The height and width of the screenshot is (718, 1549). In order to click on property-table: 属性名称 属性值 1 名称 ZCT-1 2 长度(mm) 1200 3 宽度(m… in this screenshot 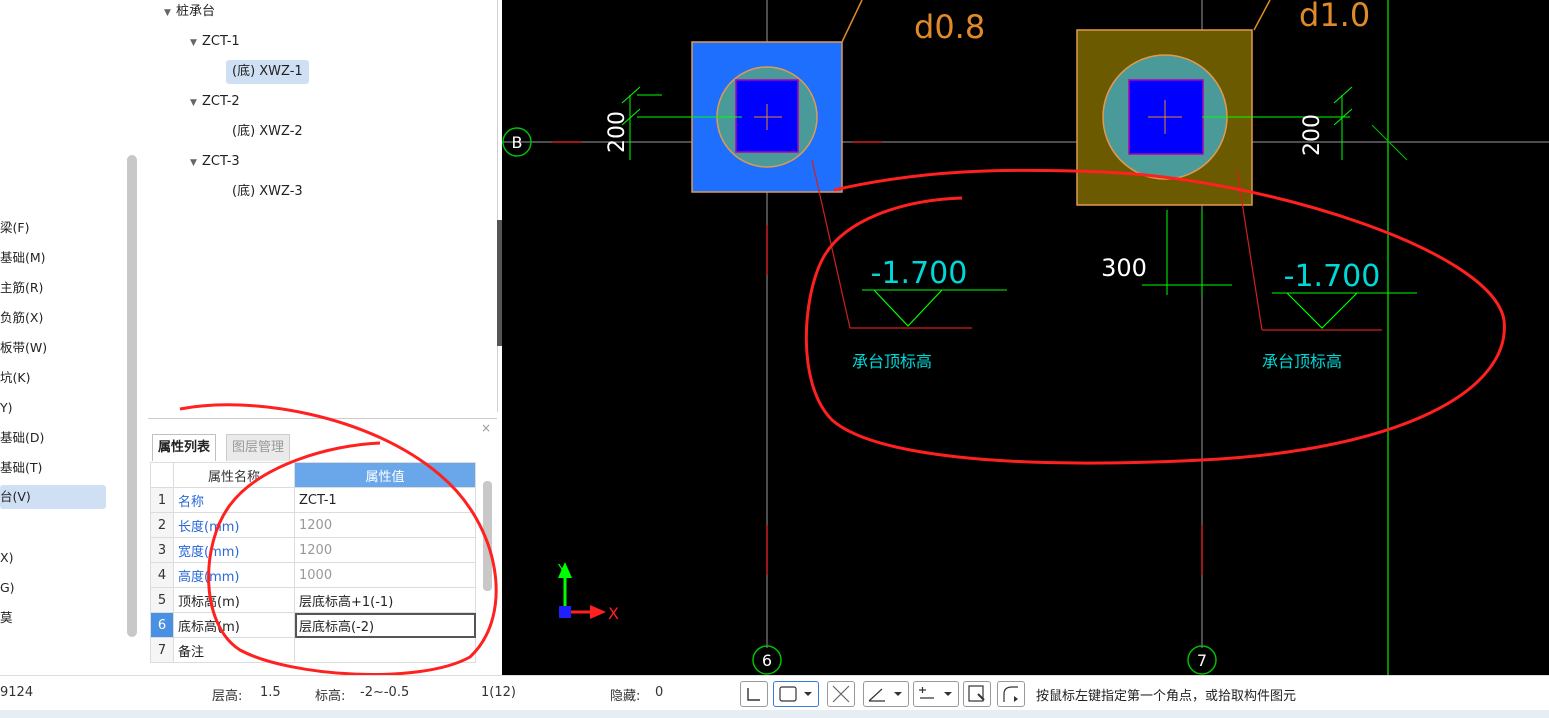, I will do `click(313, 562)`.